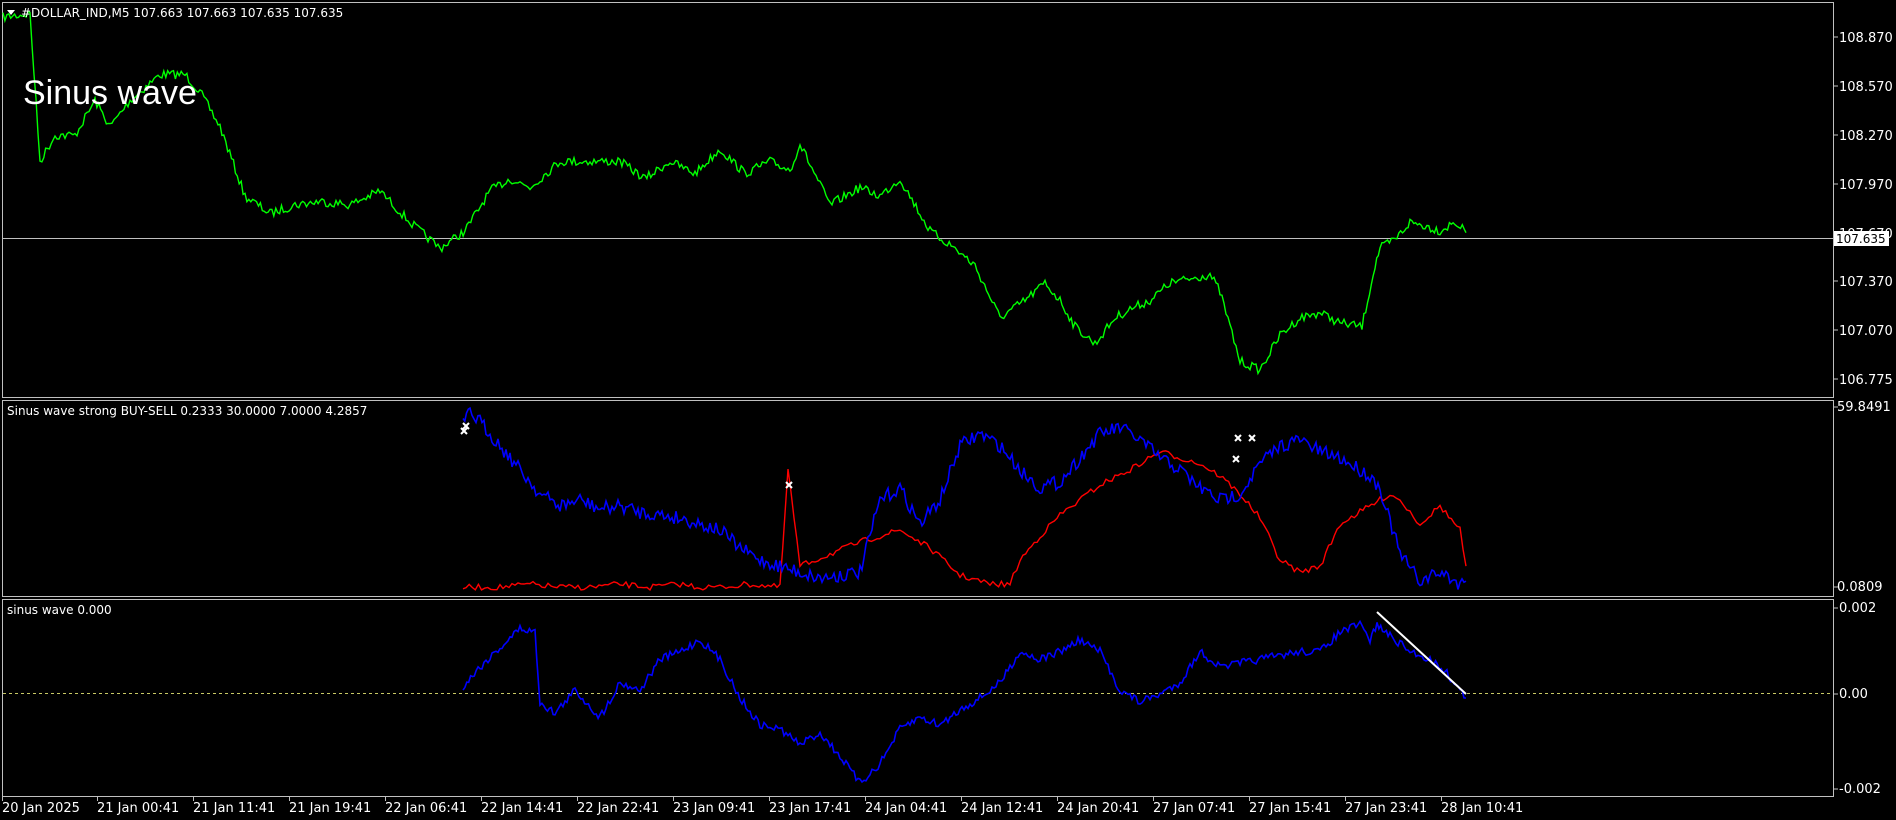 The image size is (1896, 820). Describe the element at coordinates (41, 808) in the screenshot. I see `time-tick-label: 20 Jan 2025` at that location.